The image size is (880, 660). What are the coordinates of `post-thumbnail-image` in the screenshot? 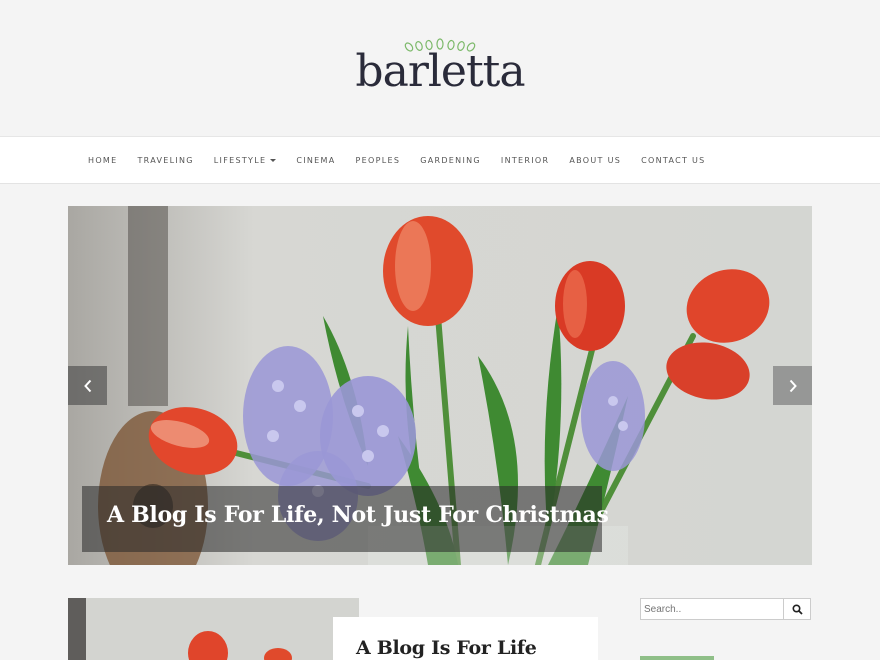 It's located at (213, 629).